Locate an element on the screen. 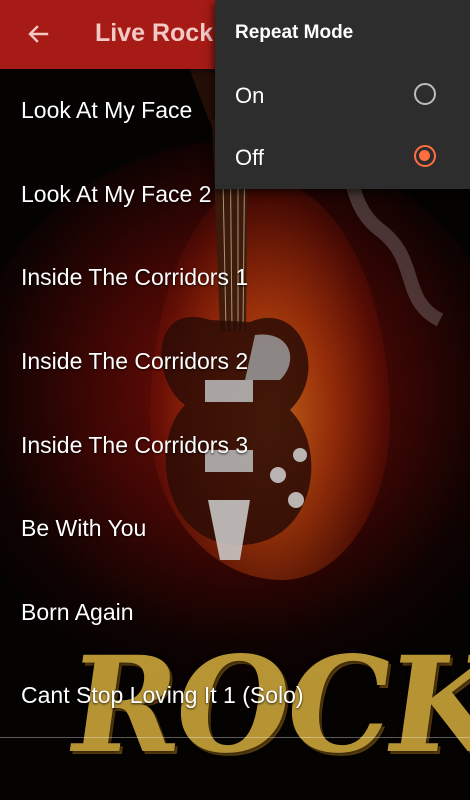  song-list-item: Inside The Corridors 2 is located at coordinates (235, 362).